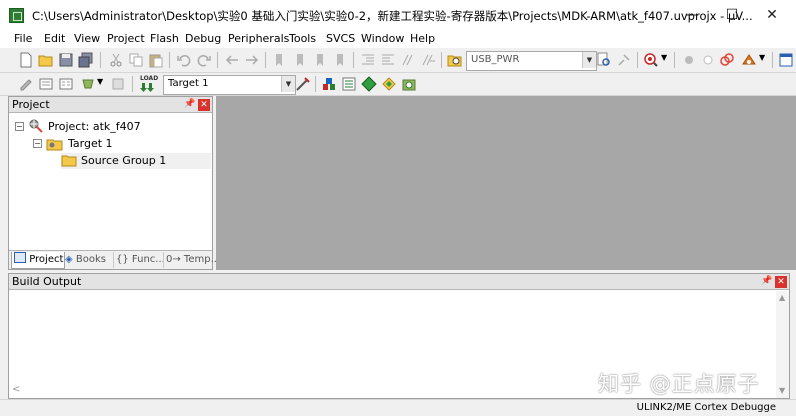 Image resolution: width=796 pixels, height=416 pixels. I want to click on minimize-button: —, so click(692, 15).